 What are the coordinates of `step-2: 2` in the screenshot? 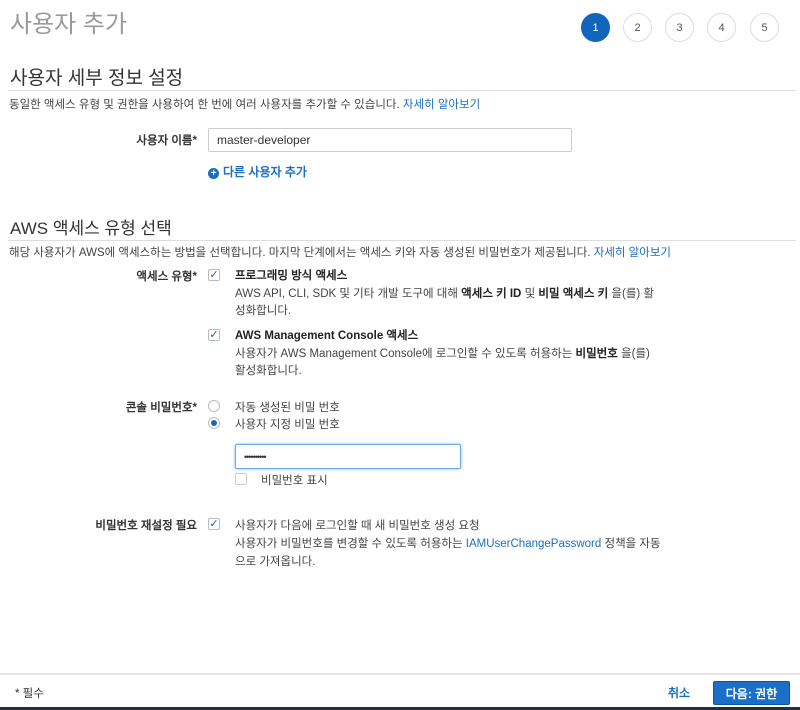 It's located at (637, 27).